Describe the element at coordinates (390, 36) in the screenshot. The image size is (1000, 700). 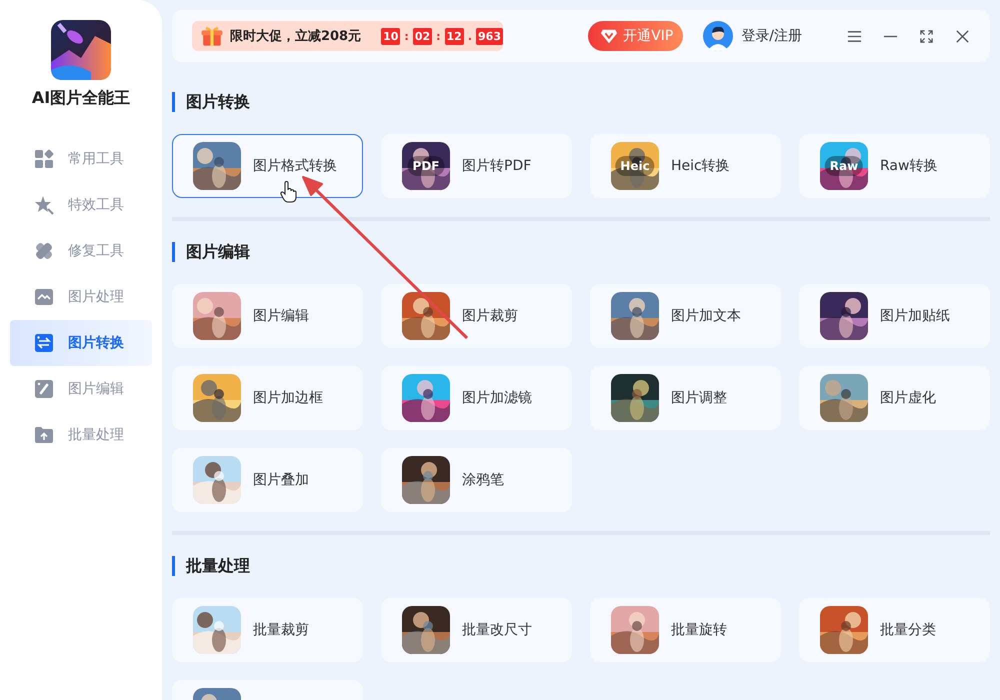
I see `countdown-digits: 10` at that location.